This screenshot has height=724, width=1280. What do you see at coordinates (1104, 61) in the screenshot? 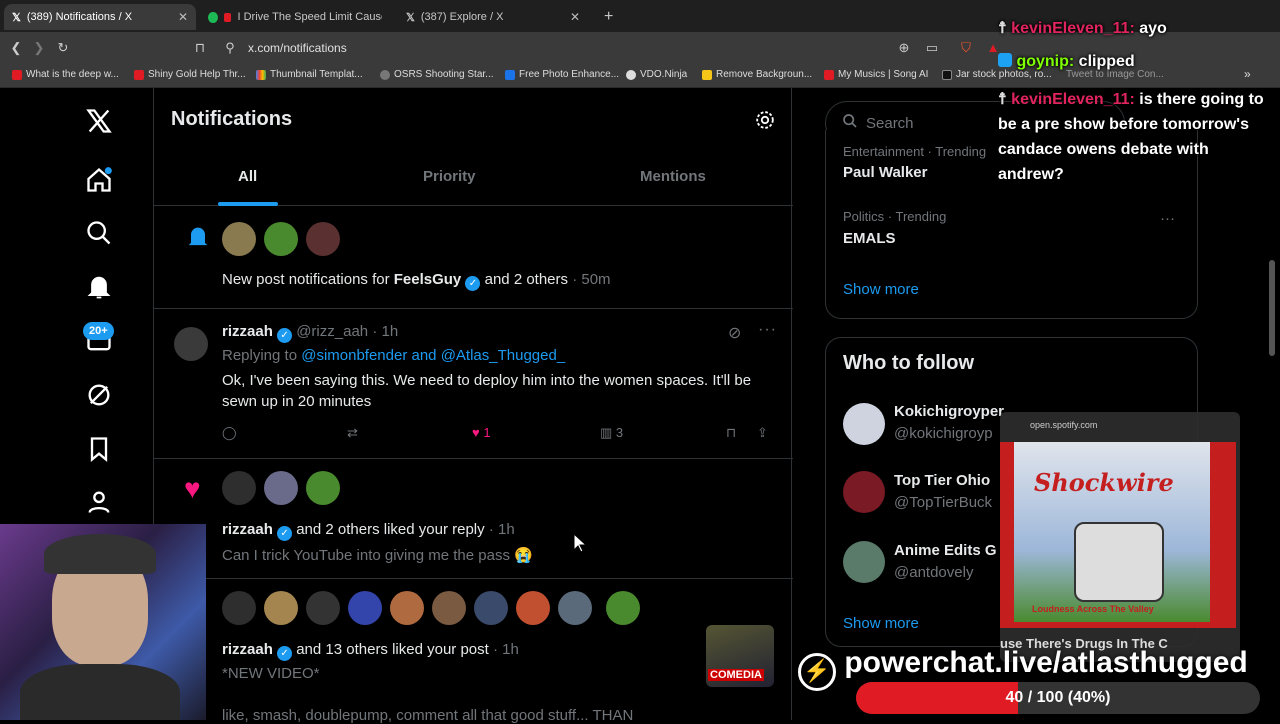
I see `chat-text: clipped` at bounding box center [1104, 61].